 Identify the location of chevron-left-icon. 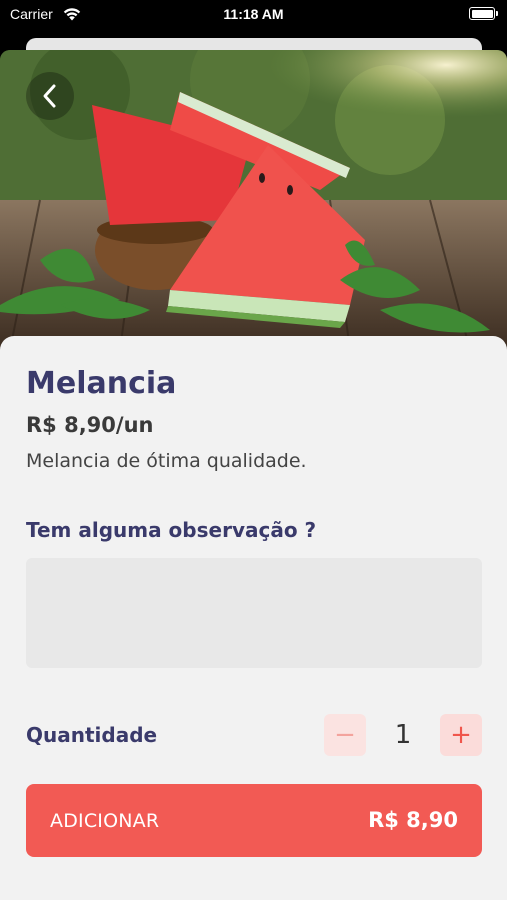
(49, 96).